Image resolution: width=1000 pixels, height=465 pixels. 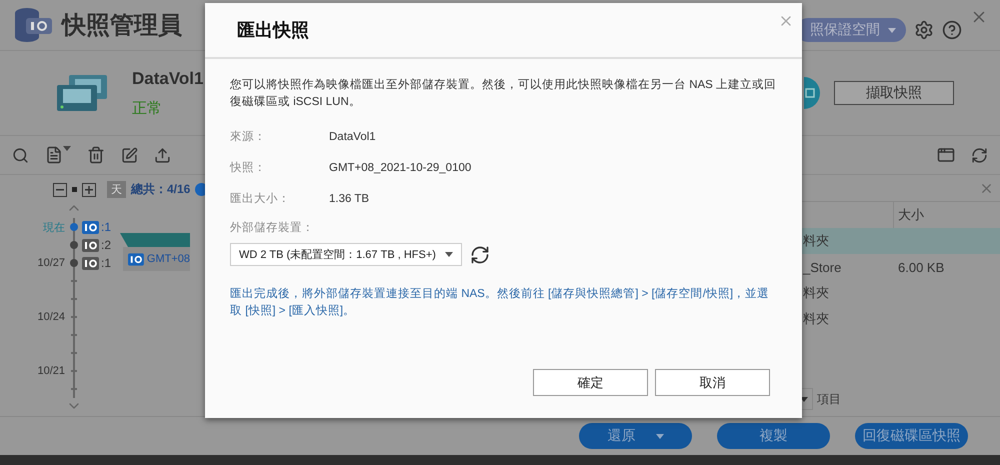 I want to click on day-tag: 天, so click(x=116, y=189).